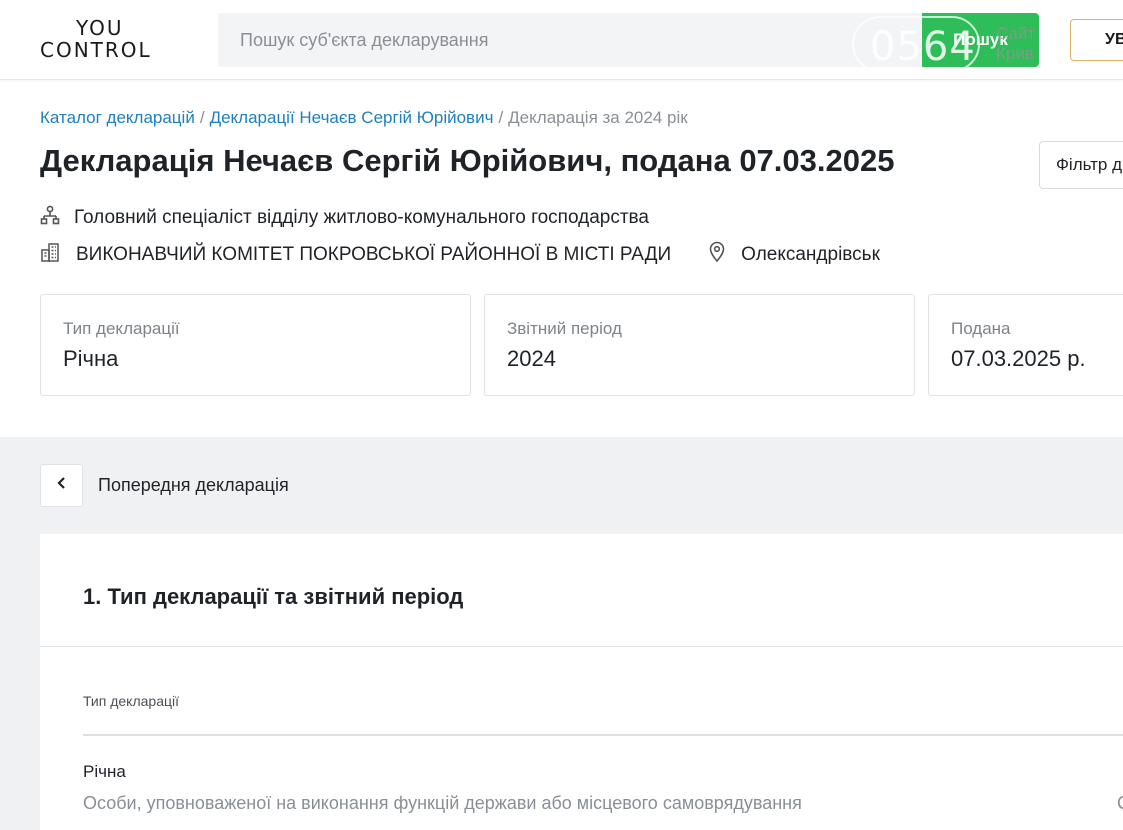 The image size is (1123, 830). What do you see at coordinates (352, 117) in the screenshot?
I see `breadcrumb-person-link: Декларації Нечаєв Сергій Юрійович` at bounding box center [352, 117].